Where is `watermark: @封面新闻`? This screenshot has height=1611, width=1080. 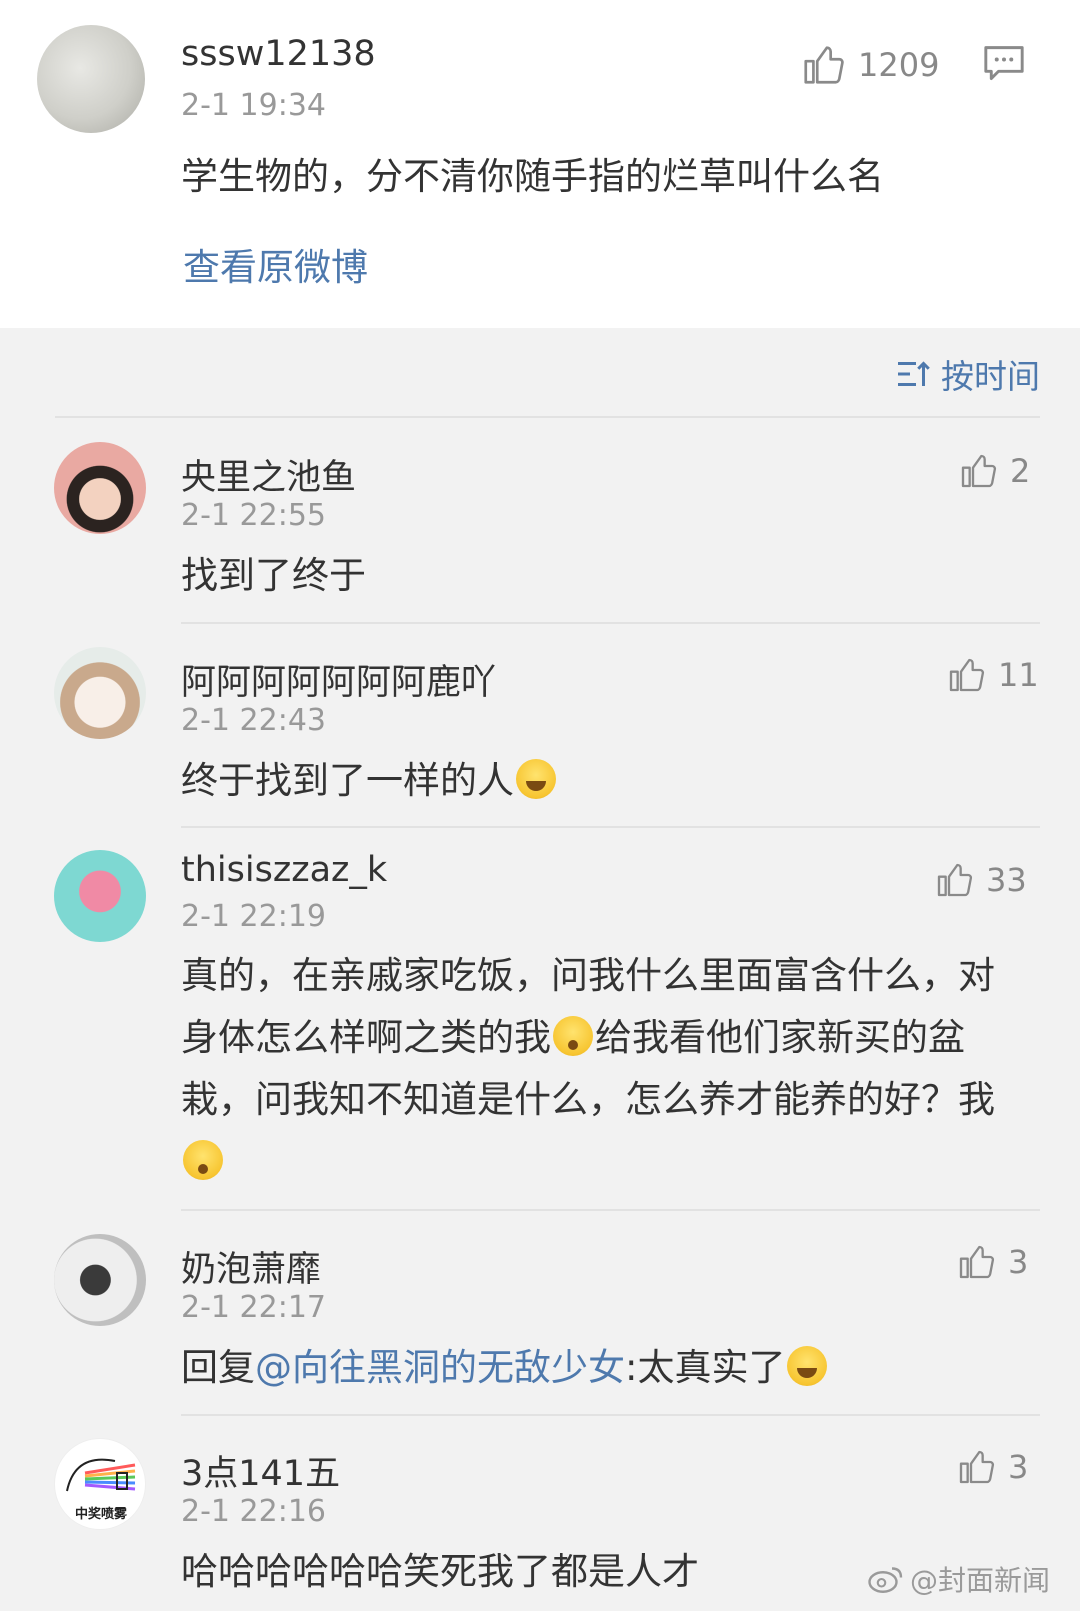 watermark: @封面新闻 is located at coordinates (959, 1579).